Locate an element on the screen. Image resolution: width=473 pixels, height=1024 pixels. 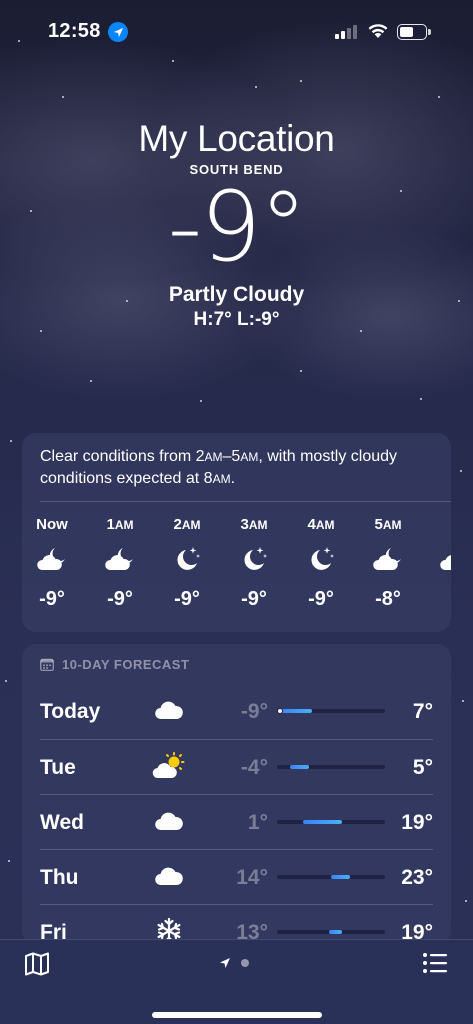
location-title: My Location is located at coordinates (236, 138).